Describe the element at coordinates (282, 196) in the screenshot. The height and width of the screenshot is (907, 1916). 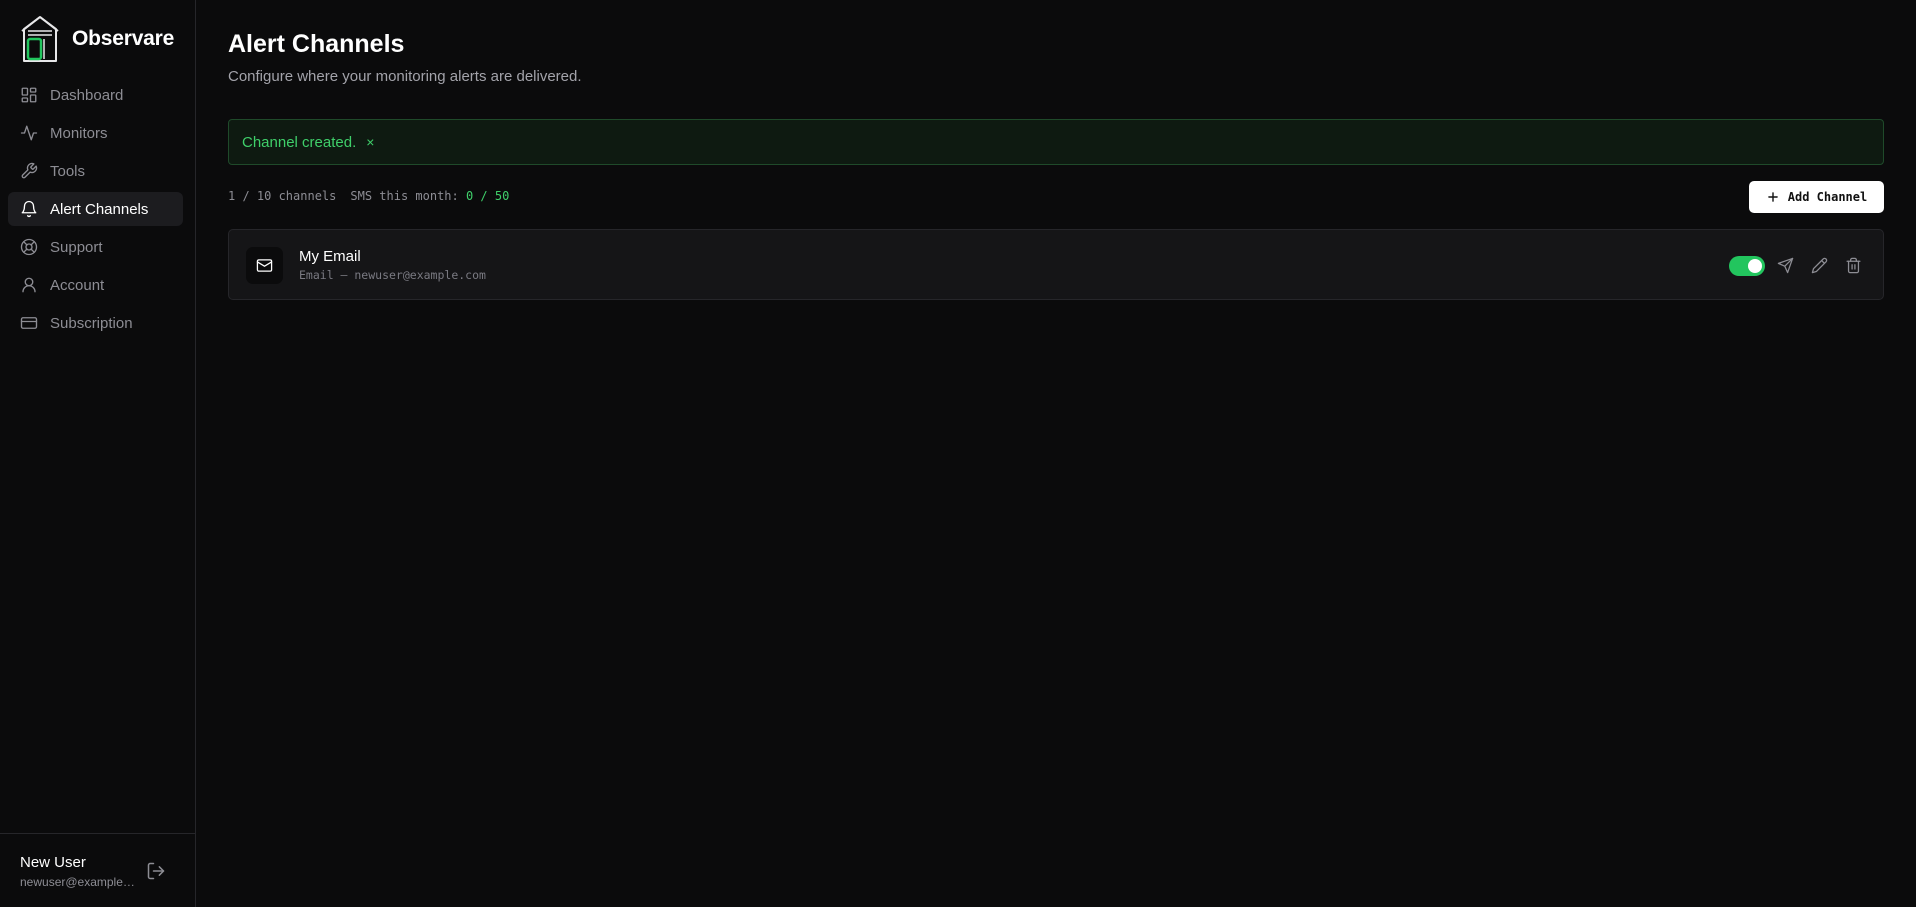
I see `channel-count: 1 / 10 channels` at that location.